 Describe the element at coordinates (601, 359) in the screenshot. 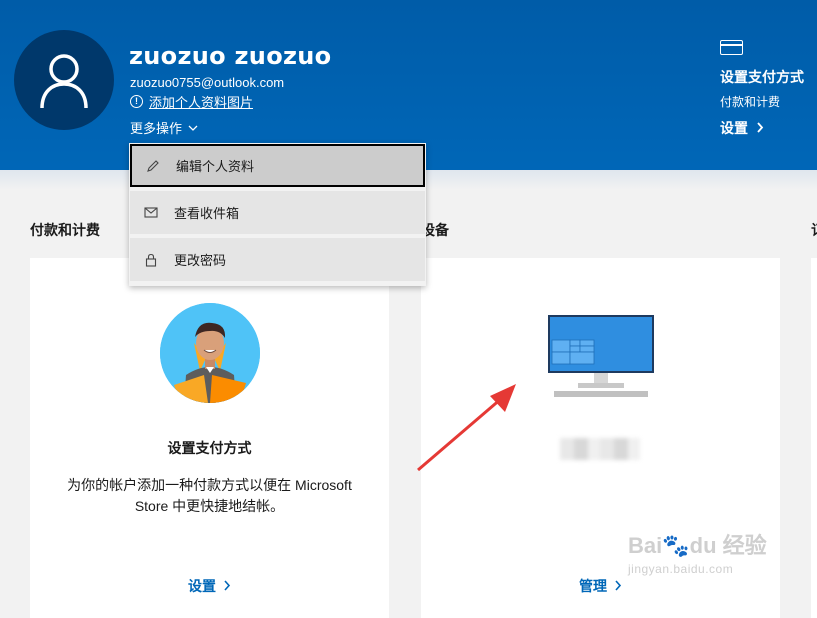

I see `desktop-monitor-illustration` at that location.